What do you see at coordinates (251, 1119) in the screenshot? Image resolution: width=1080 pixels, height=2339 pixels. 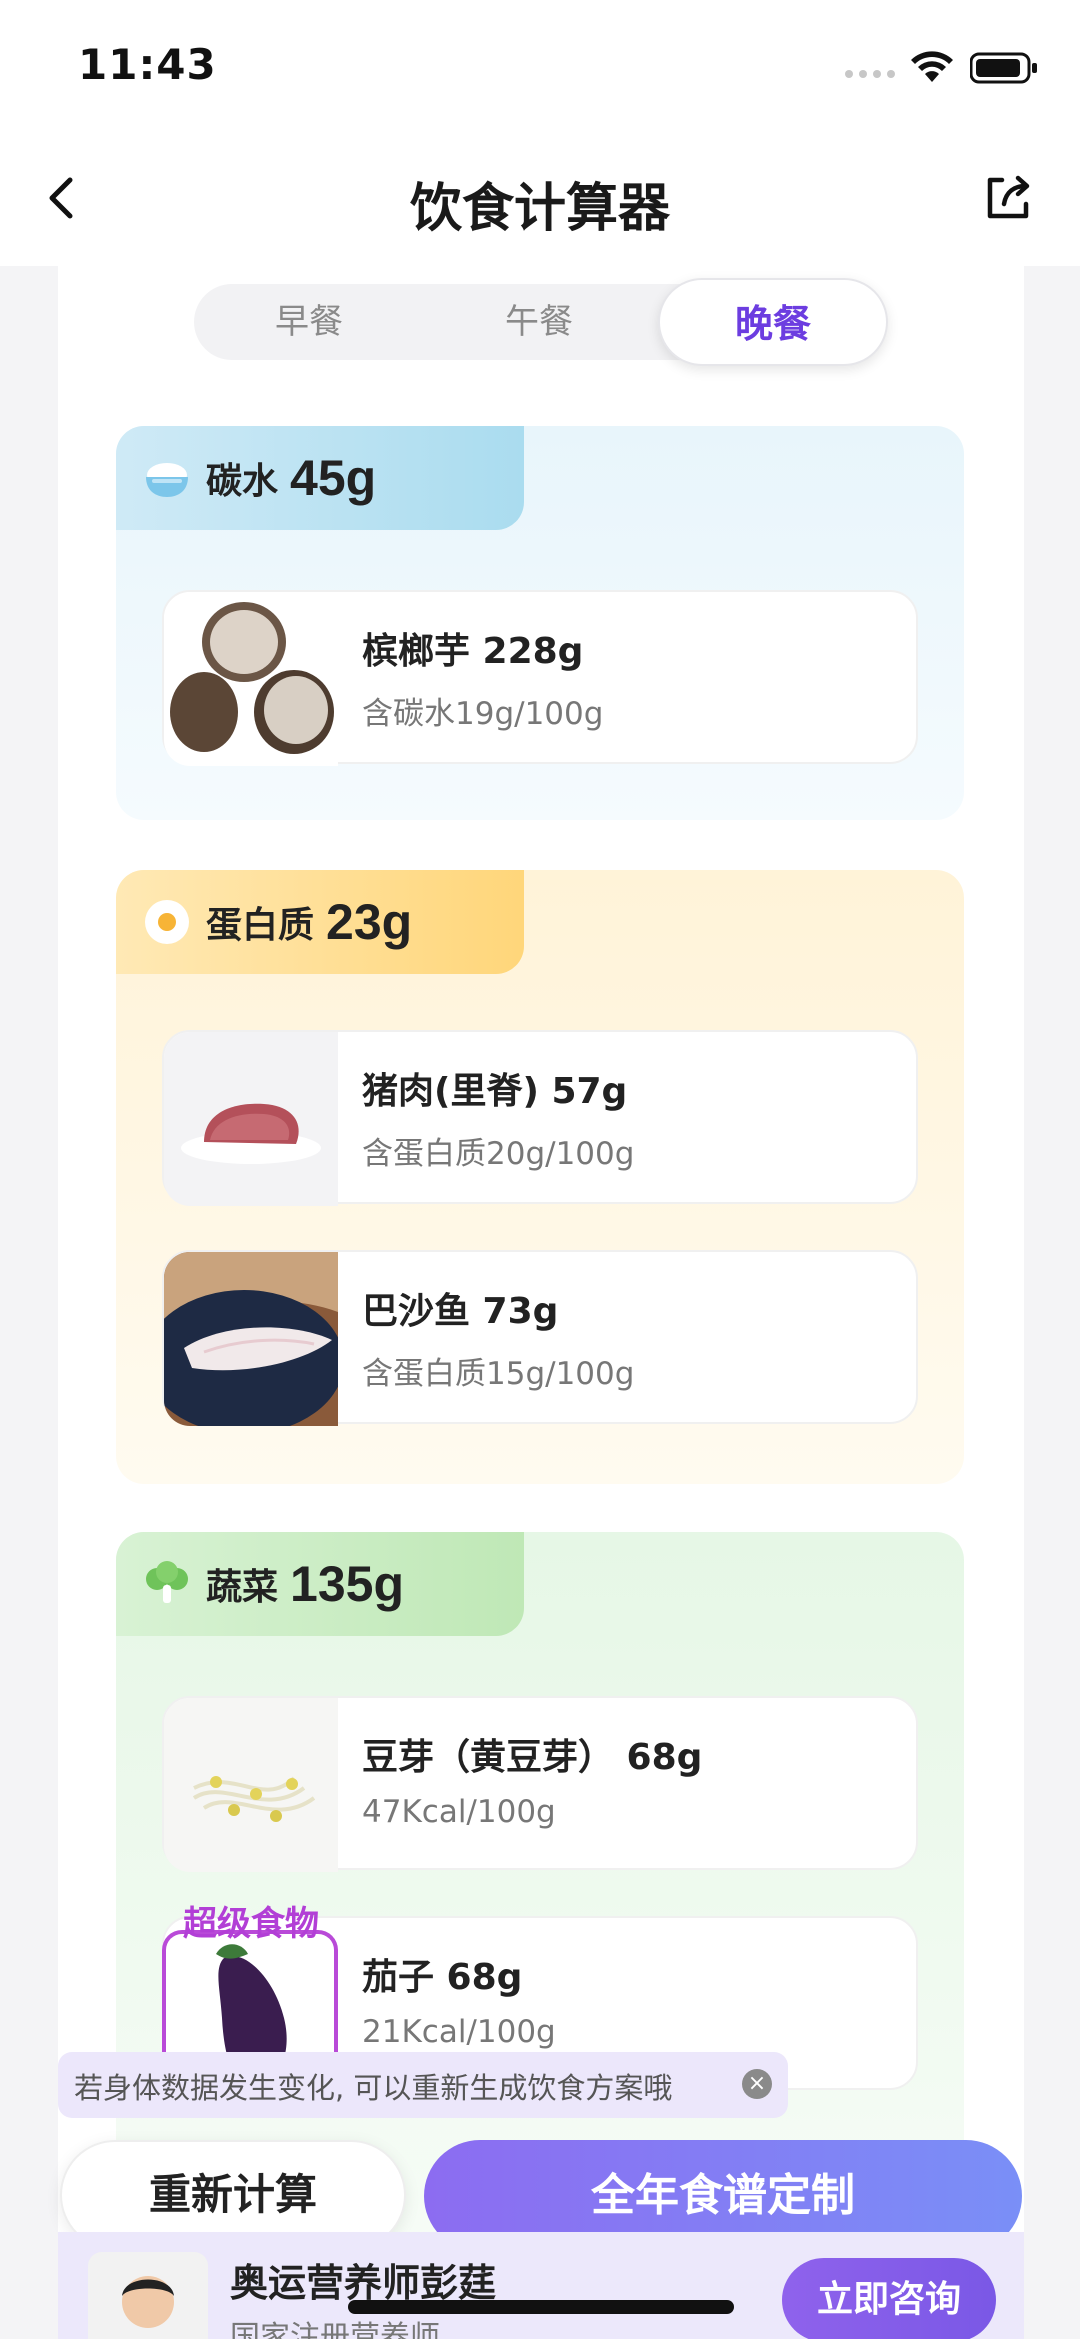 I see `pork-image` at bounding box center [251, 1119].